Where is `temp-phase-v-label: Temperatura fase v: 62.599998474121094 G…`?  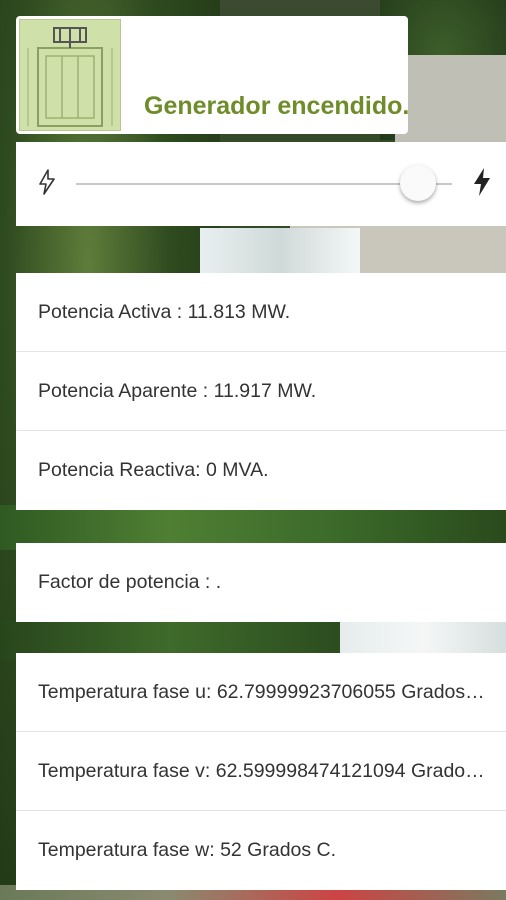
temp-phase-v-label: Temperatura fase v: 62.599998474121094 G… is located at coordinates (264, 770).